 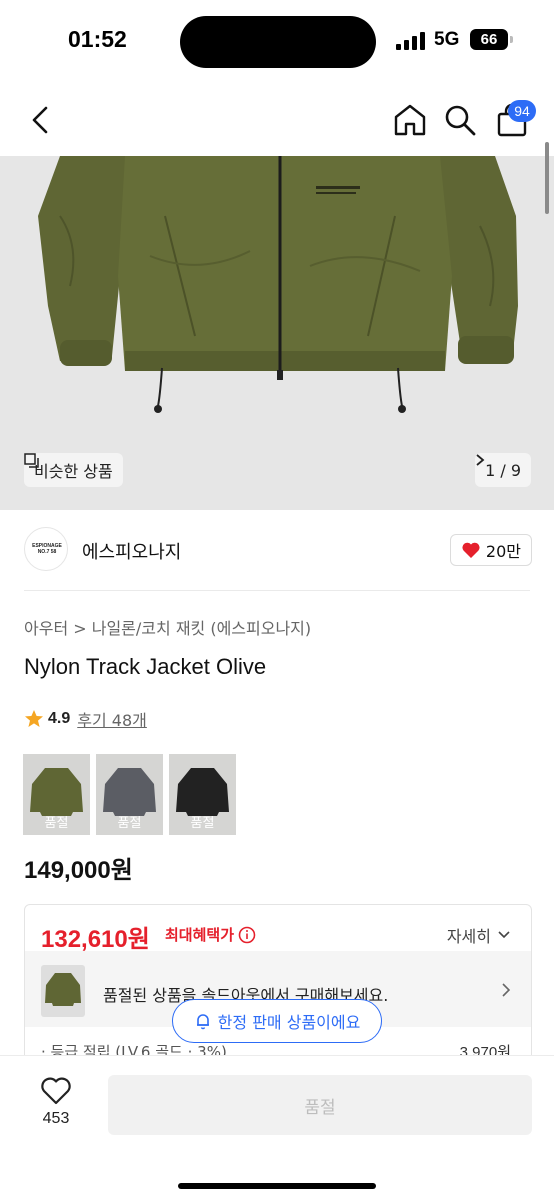 What do you see at coordinates (522, 111) in the screenshot?
I see `cart-count-badge: 94` at bounding box center [522, 111].